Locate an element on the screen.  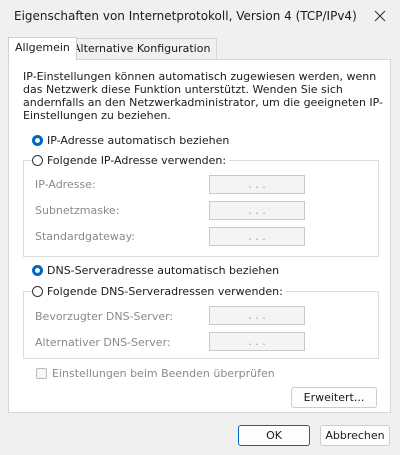
validate-on-exit-checkbox: Einstellungen beim Beenden überprüfen is located at coordinates (155, 373).